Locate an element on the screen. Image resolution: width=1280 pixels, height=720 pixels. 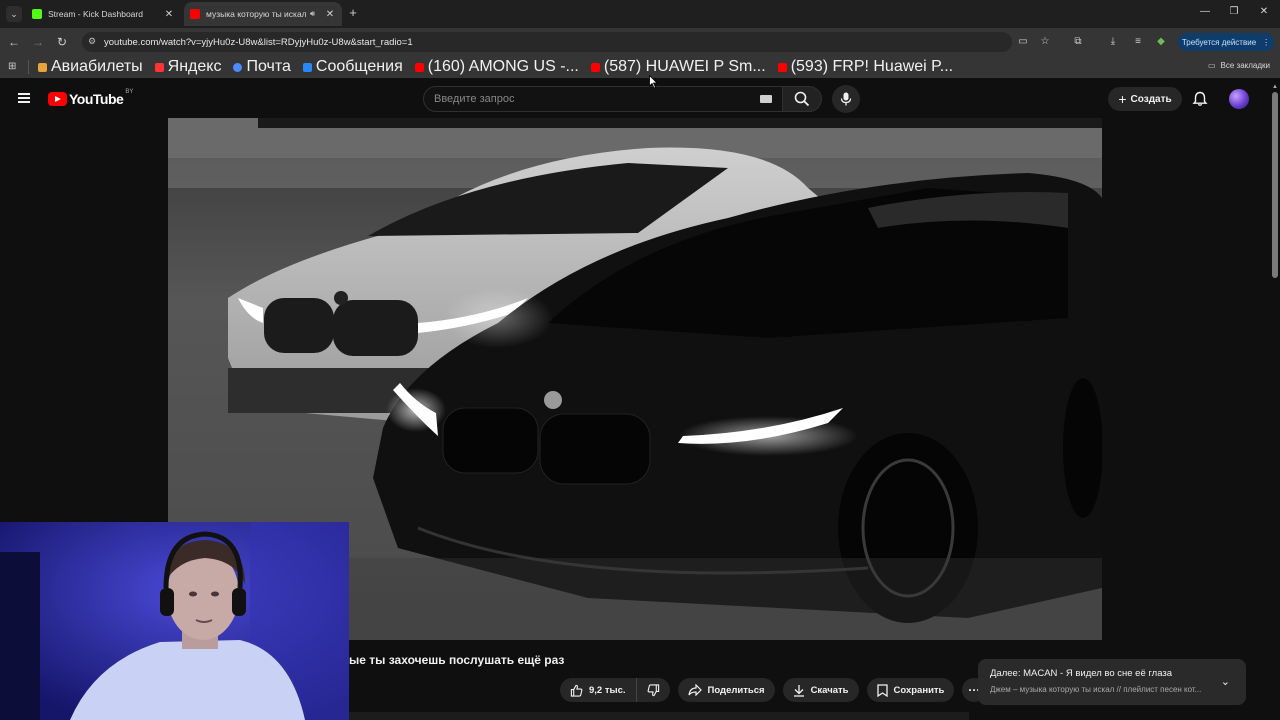
like-button: 9,2 тыс. is located at coordinates (598, 690).